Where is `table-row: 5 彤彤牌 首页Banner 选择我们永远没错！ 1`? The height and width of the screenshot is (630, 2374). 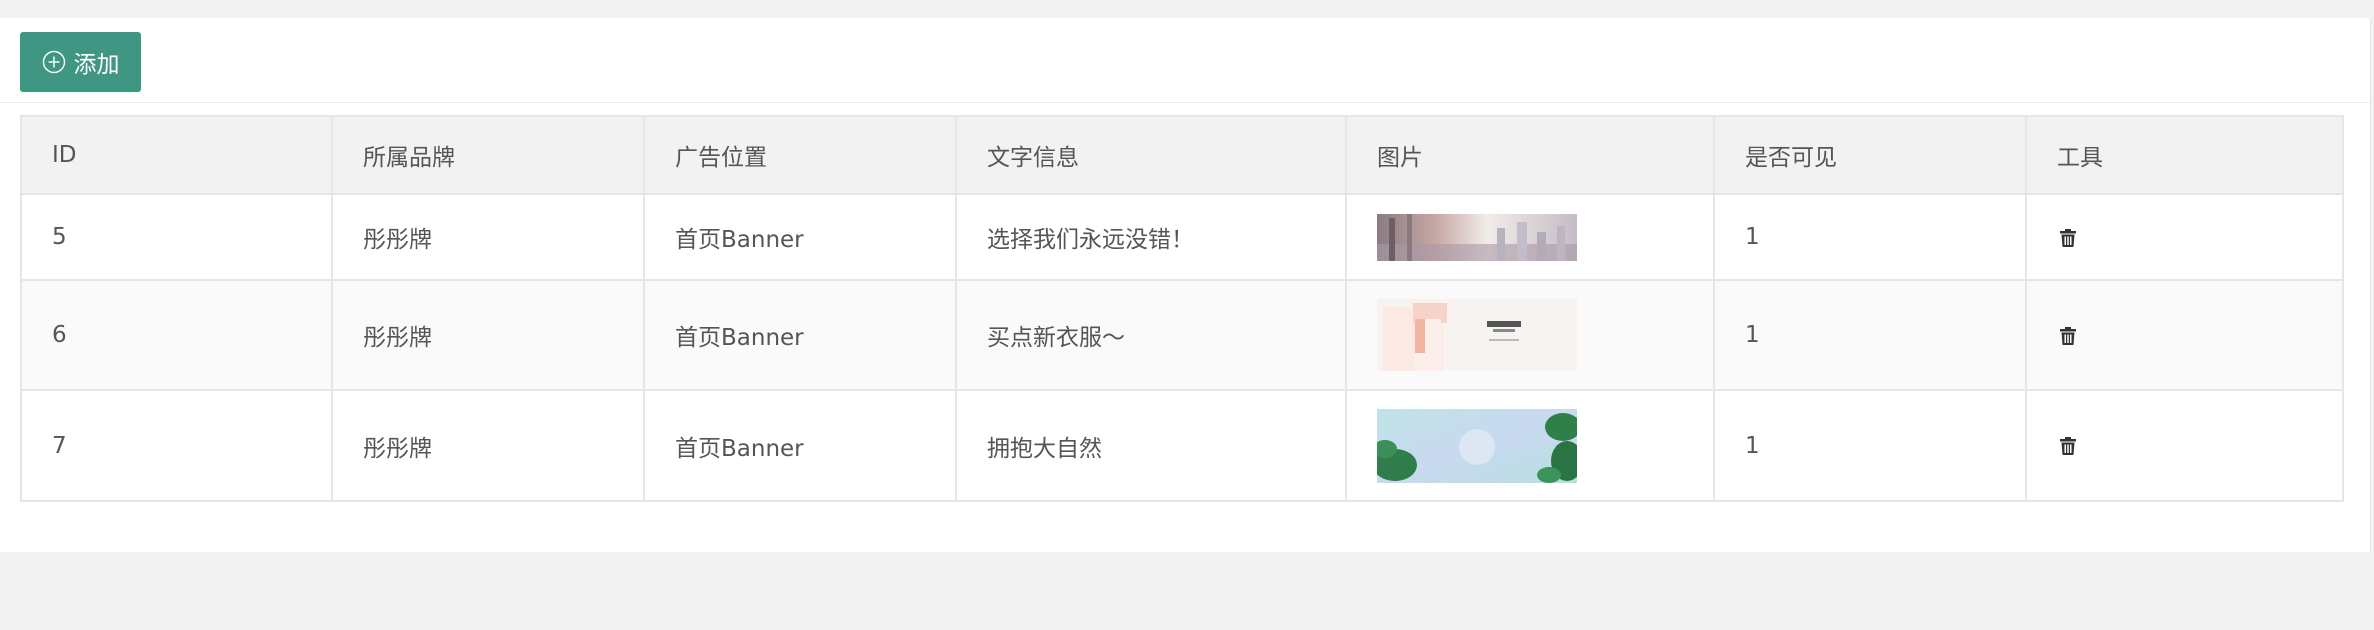 table-row: 5 彤彤牌 首页Banner 选择我们永远没错！ 1 is located at coordinates (1182, 237).